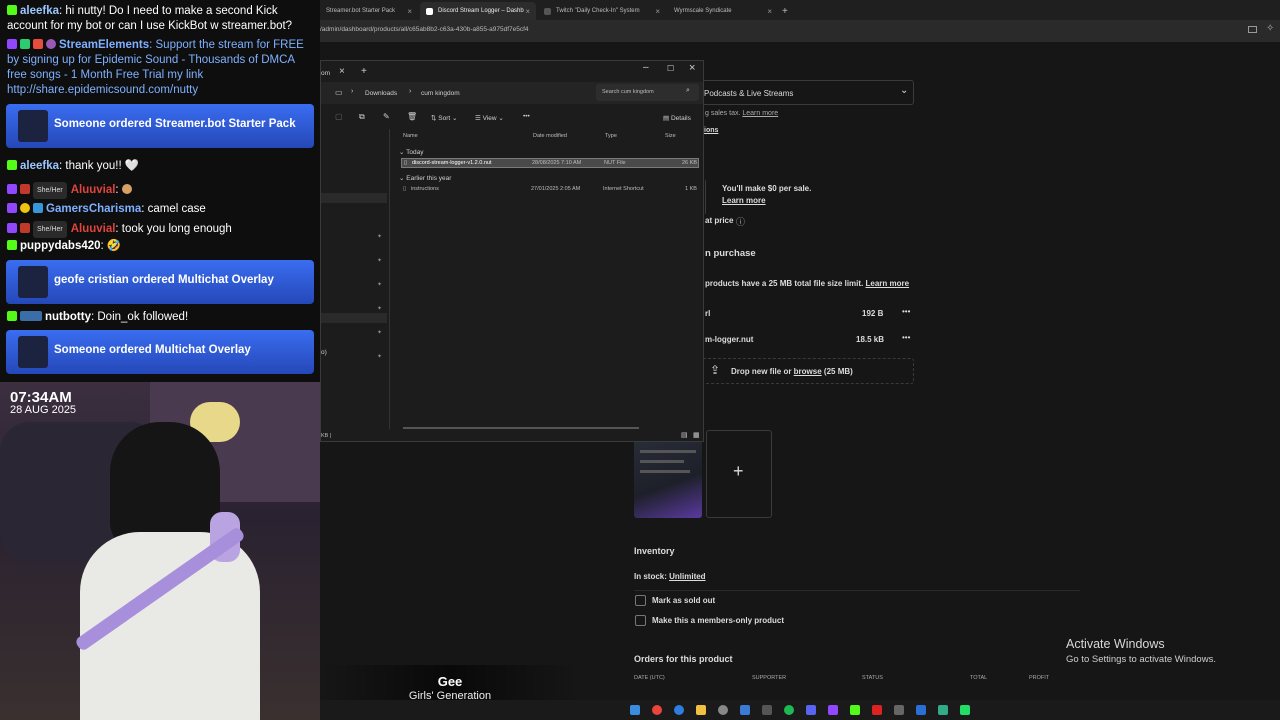  Describe the element at coordinates (406, 163) in the screenshot. I see `file-icon: ▯` at that location.